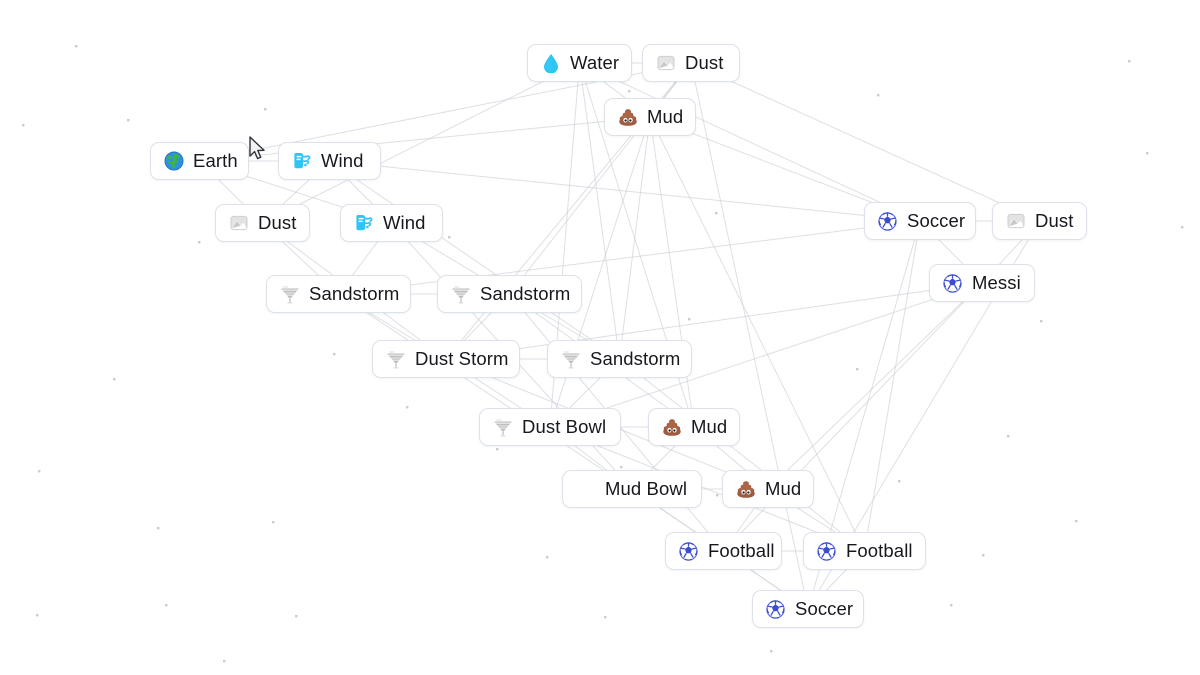 This screenshot has height=675, width=1200. I want to click on craft-node-dust-storm: Dust Storm, so click(446, 359).